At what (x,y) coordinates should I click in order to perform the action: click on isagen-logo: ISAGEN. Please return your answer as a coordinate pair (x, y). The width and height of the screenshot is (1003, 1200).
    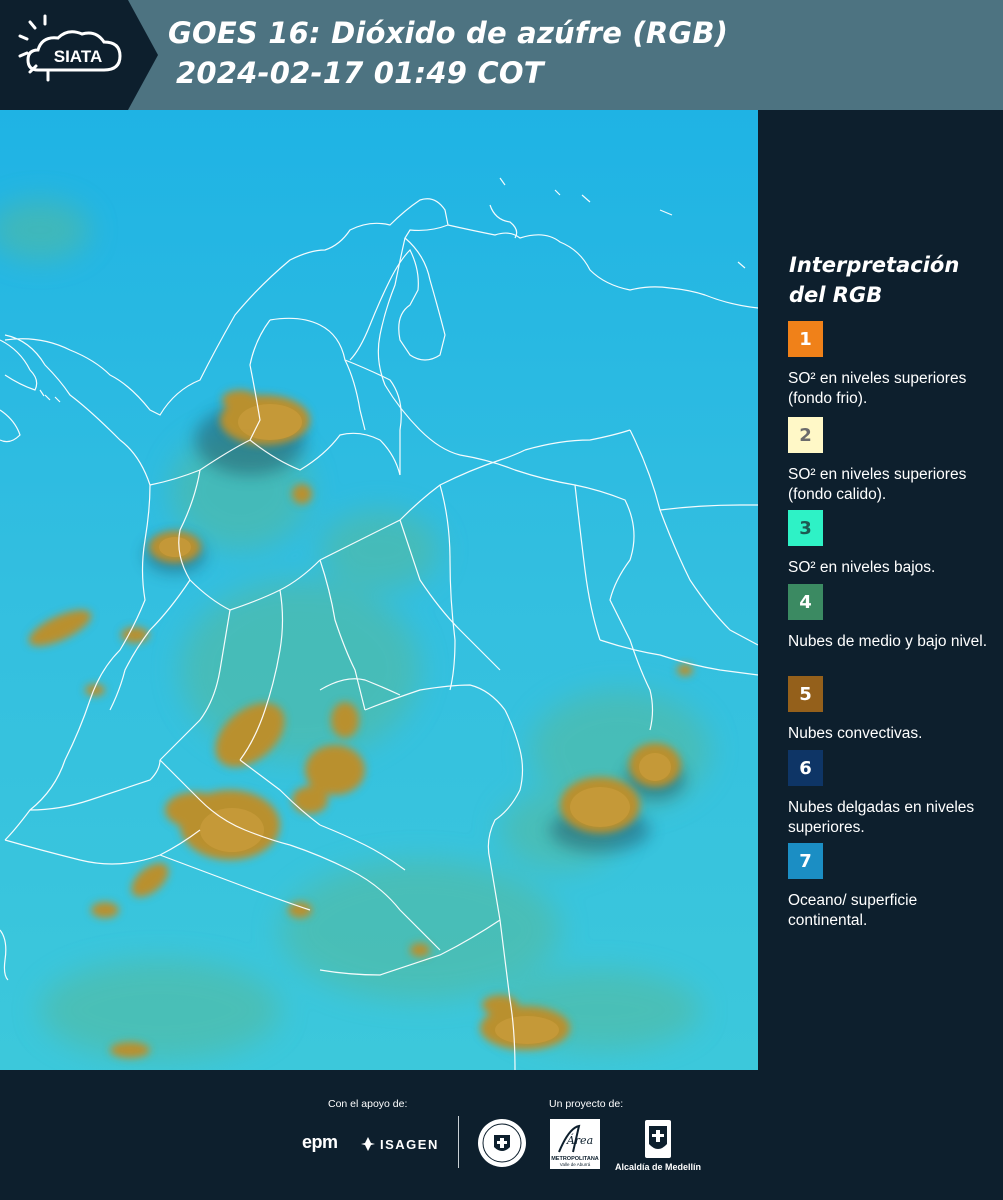
    Looking at the image, I should click on (399, 1144).